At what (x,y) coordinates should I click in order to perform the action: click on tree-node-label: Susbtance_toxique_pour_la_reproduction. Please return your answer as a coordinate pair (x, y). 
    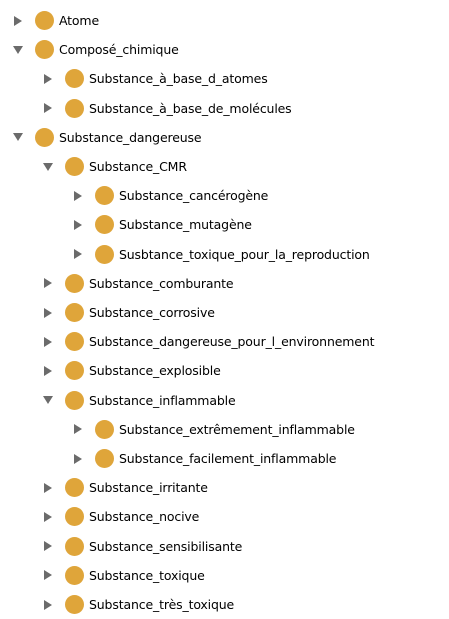
    Looking at the image, I should click on (244, 254).